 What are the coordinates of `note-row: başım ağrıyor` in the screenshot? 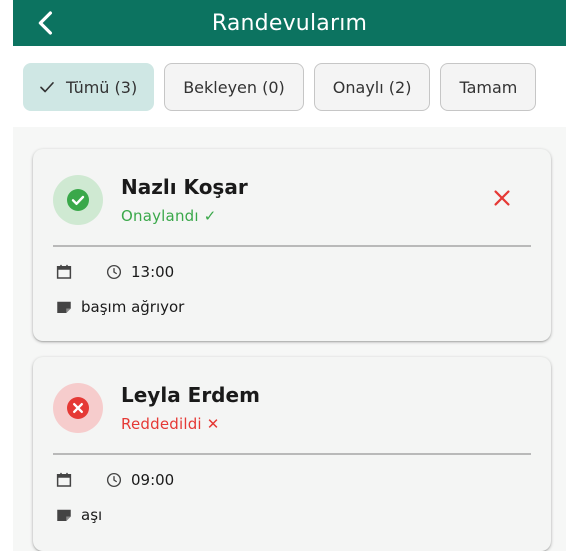 It's located at (119, 307).